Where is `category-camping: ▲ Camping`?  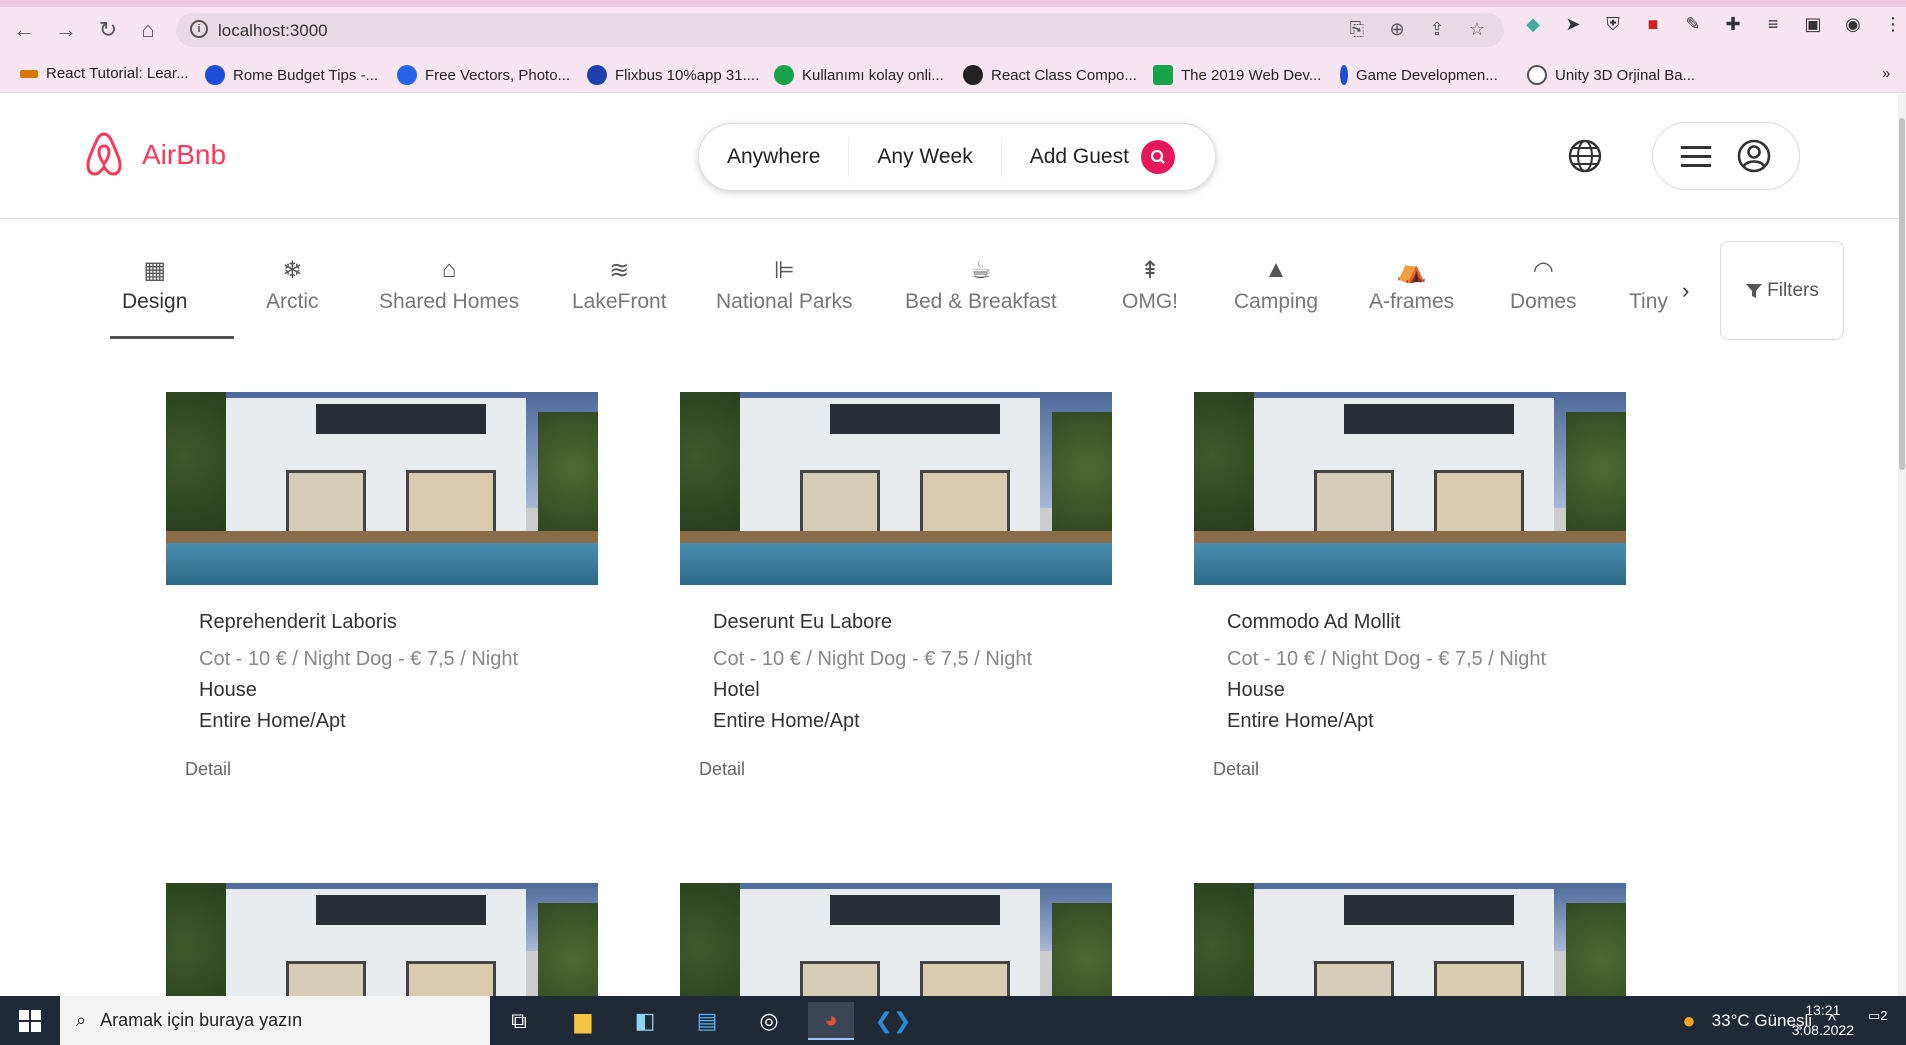 category-camping: ▲ Camping is located at coordinates (1276, 285).